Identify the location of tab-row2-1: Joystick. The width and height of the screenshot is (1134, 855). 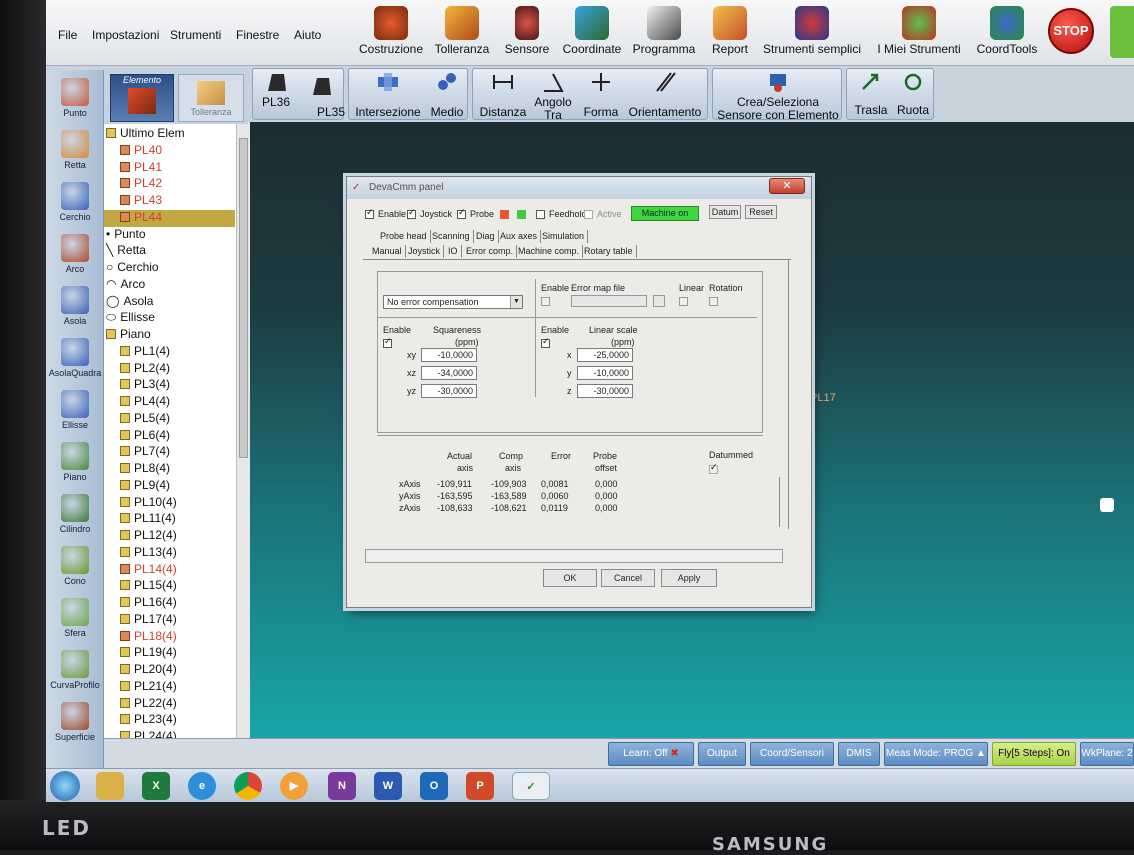
(425, 251).